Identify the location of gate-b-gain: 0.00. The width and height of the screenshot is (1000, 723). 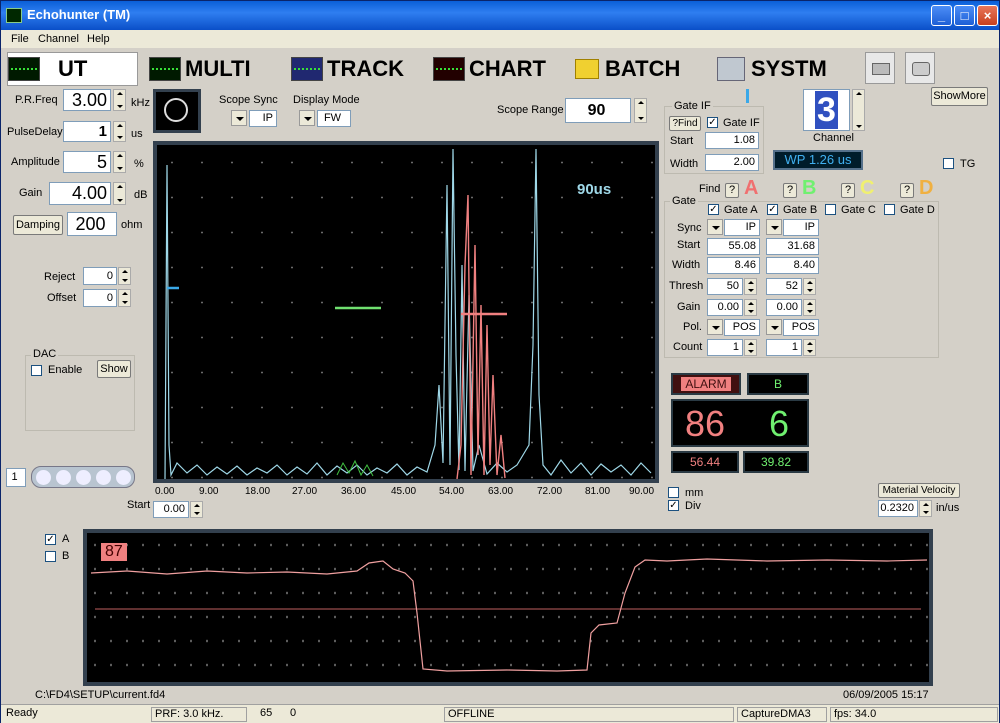
(784, 307).